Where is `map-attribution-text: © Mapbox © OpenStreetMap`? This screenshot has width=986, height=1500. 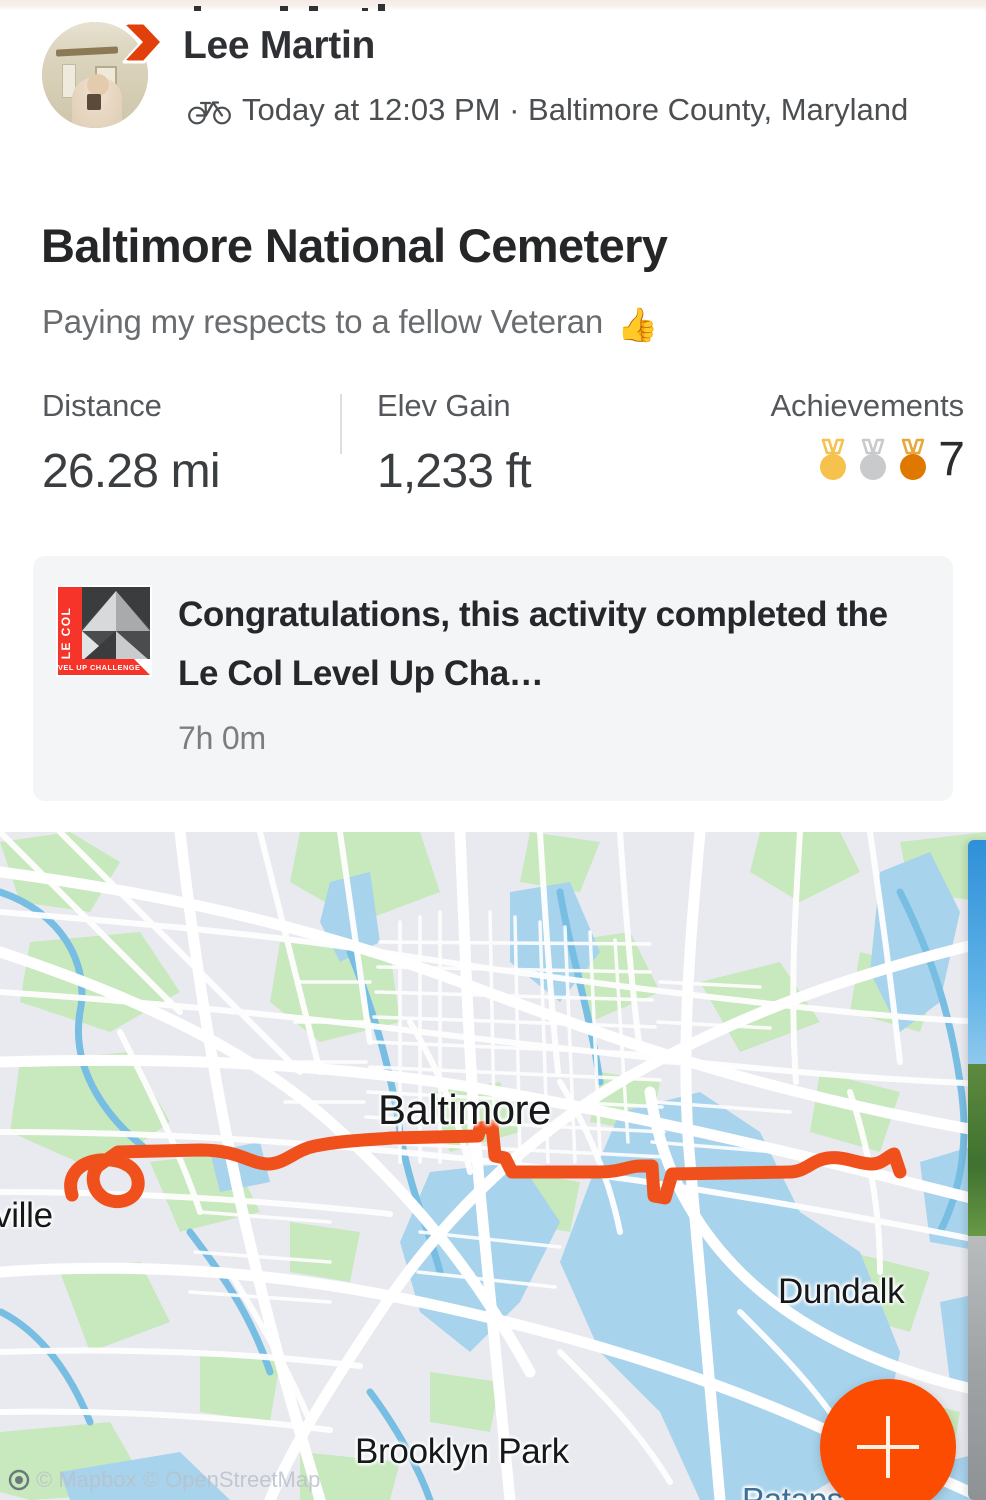 map-attribution-text: © Mapbox © OpenStreetMap is located at coordinates (178, 1479).